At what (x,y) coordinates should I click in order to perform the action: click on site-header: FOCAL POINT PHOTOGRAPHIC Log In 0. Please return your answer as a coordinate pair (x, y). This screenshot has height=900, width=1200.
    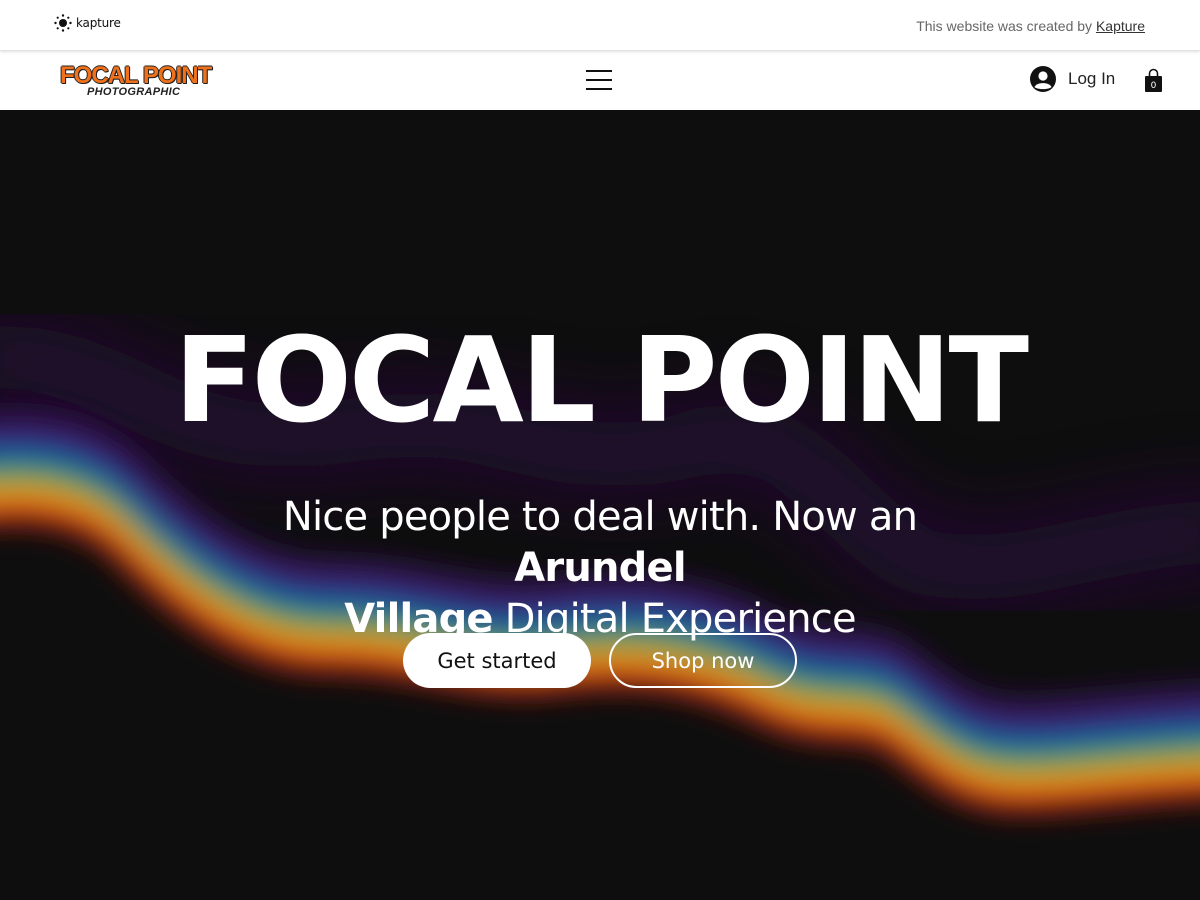
    Looking at the image, I should click on (600, 80).